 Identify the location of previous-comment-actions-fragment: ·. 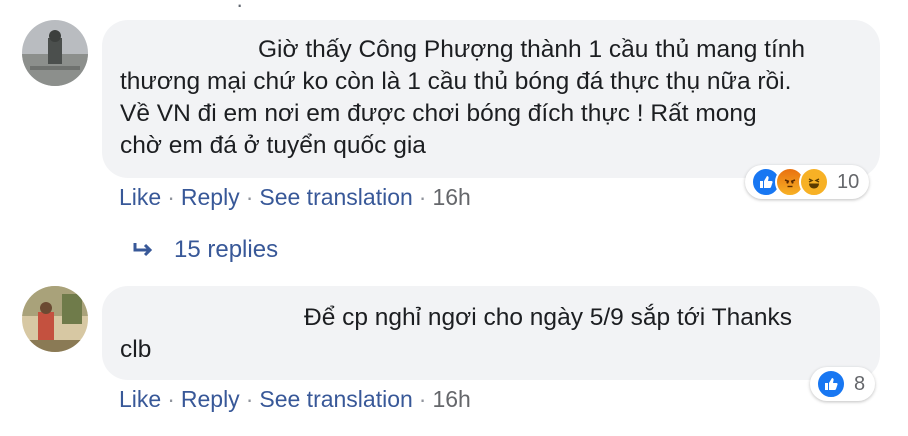
(240, 8).